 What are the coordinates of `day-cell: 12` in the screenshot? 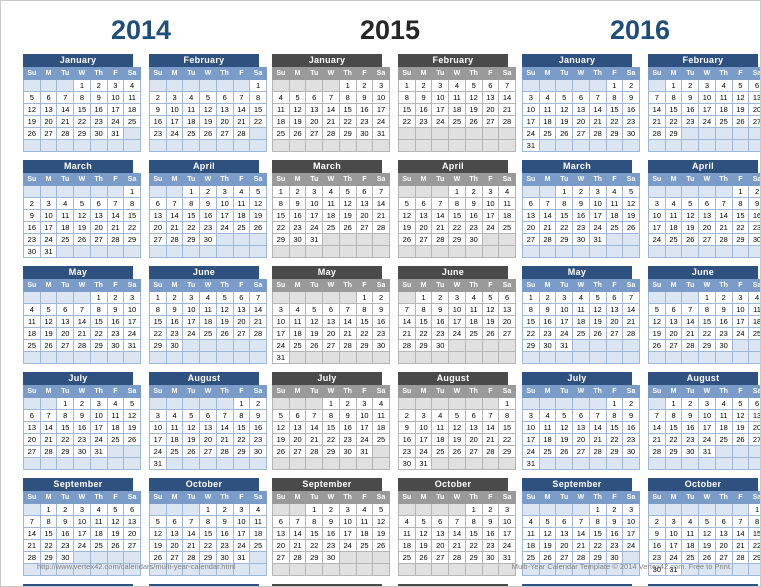 It's located at (657, 321).